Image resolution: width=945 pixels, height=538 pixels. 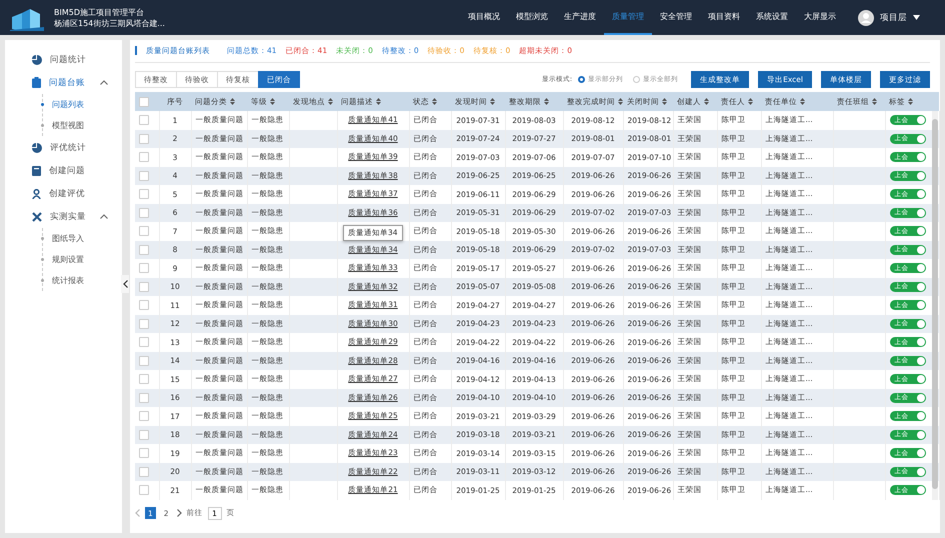 I want to click on sidebar-subitem: 统计报表, so click(x=81, y=280).